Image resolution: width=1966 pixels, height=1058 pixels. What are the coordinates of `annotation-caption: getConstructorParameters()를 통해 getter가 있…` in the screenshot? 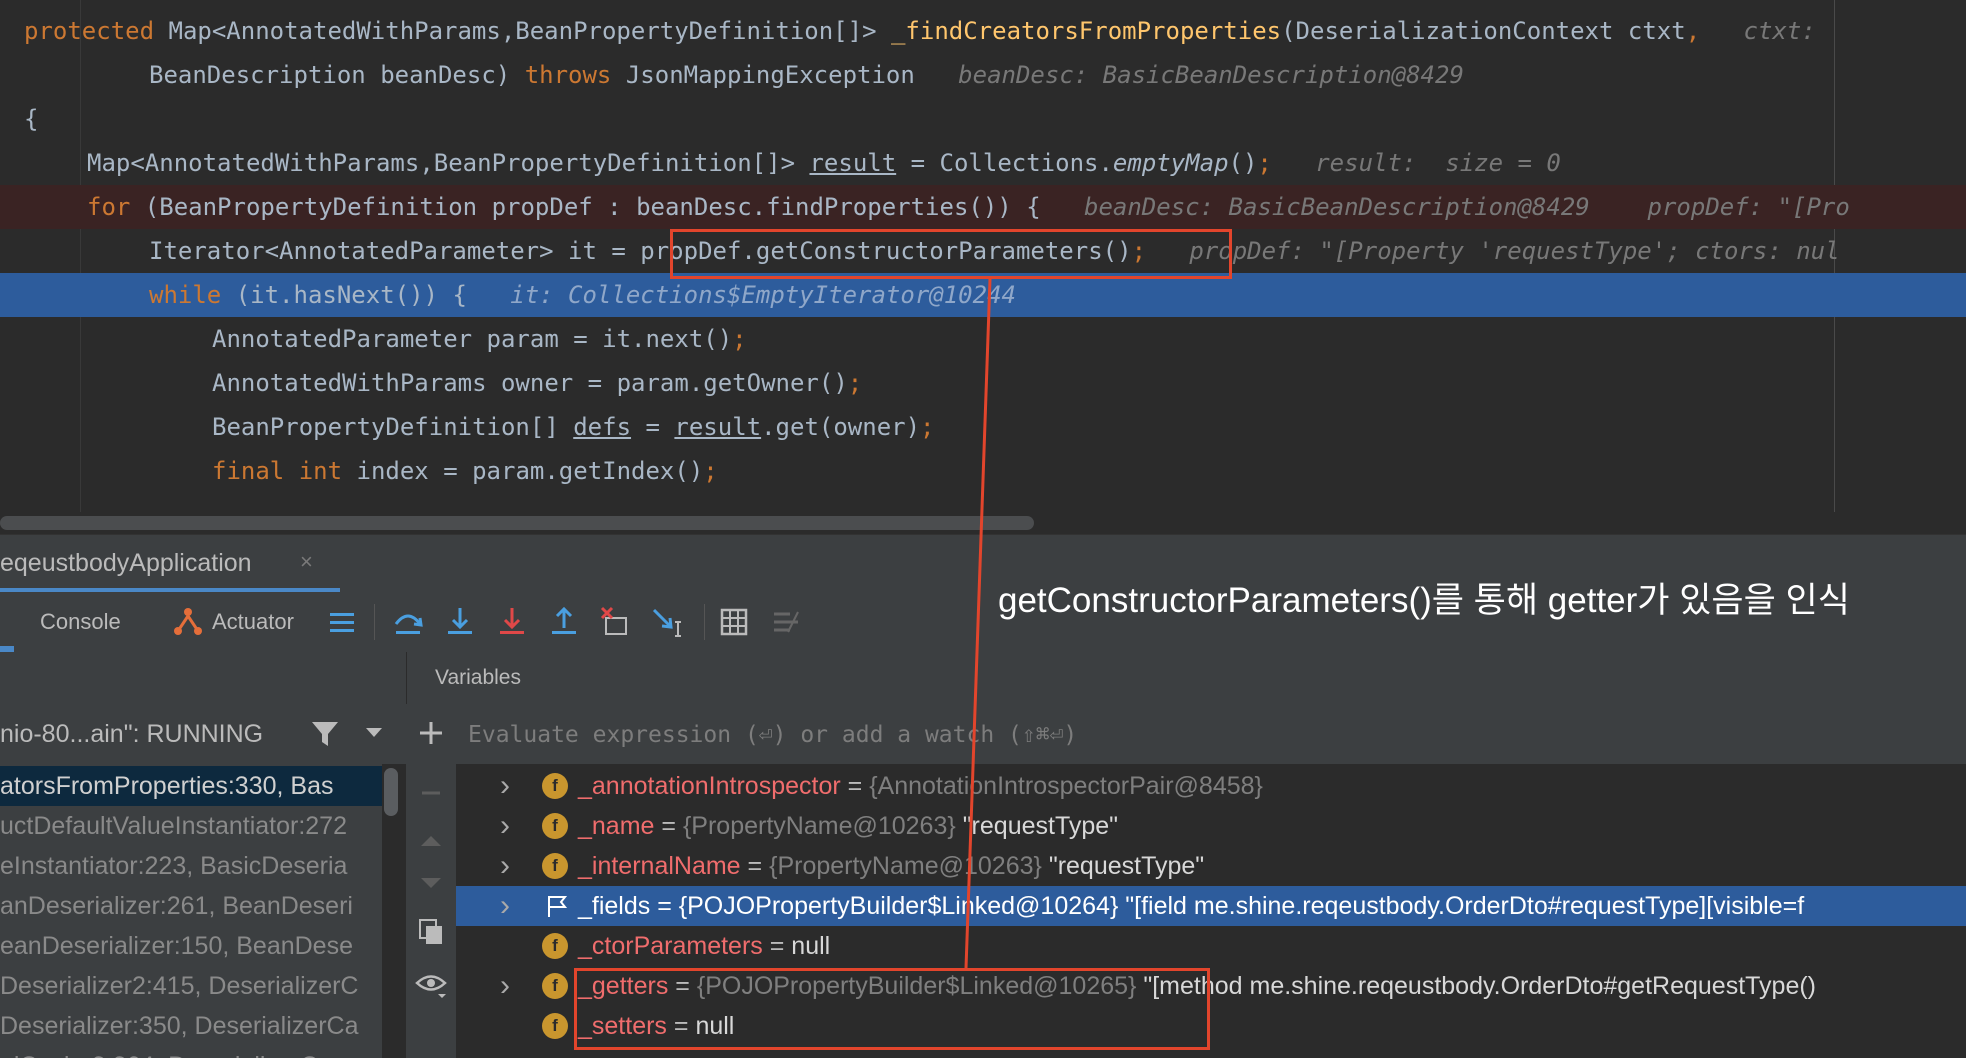 It's located at (1424, 600).